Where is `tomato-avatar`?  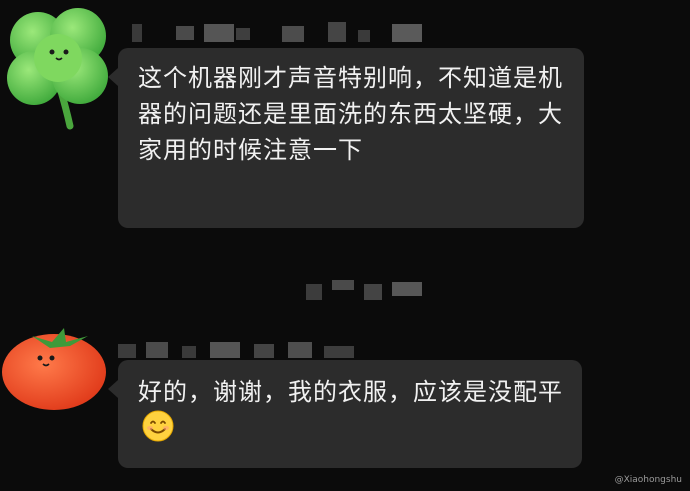
tomato-avatar is located at coordinates (56, 367).